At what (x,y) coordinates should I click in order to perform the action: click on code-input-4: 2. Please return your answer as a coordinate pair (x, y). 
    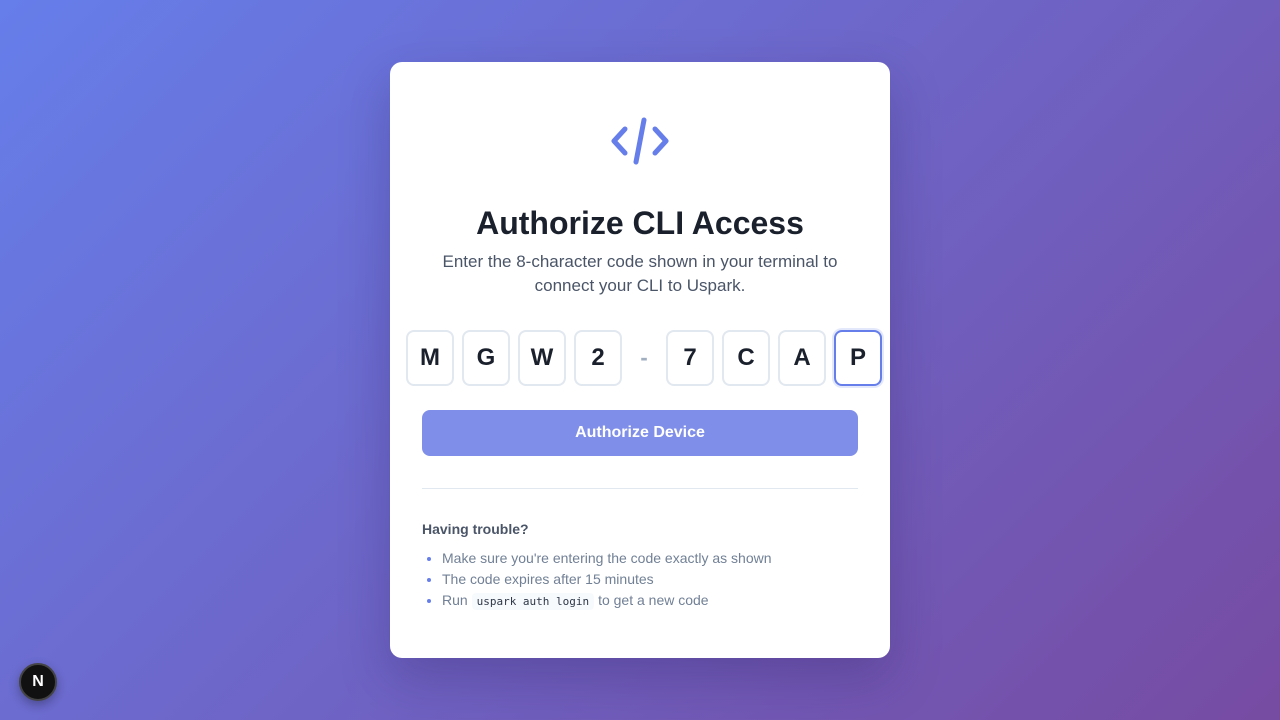
    Looking at the image, I should click on (598, 358).